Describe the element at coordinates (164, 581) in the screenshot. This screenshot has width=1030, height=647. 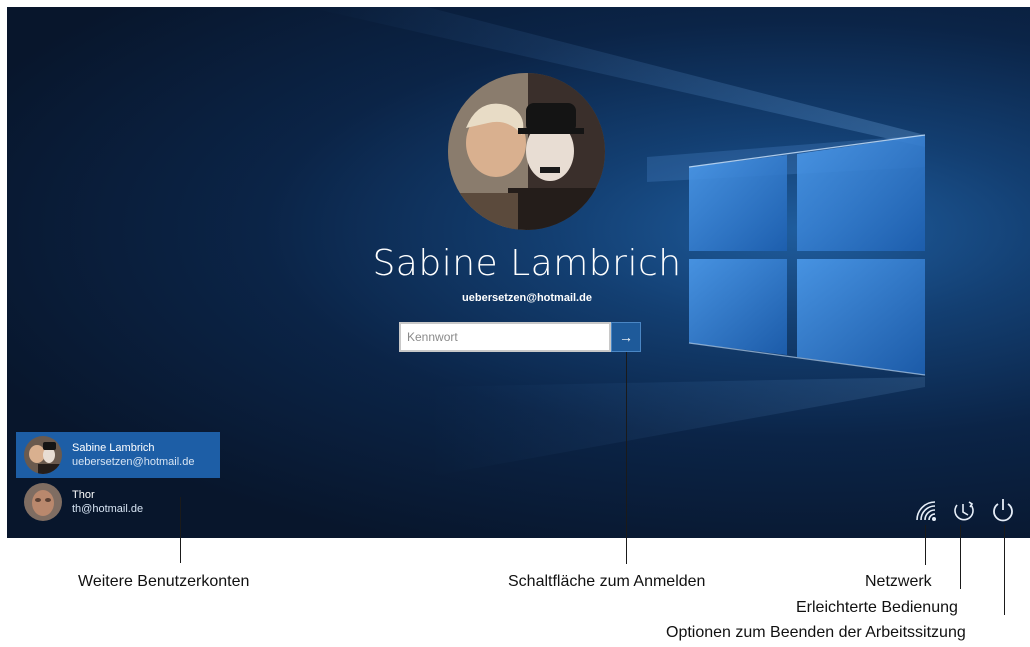
I see `callout-accounts: Weitere Benutzerkonten` at that location.